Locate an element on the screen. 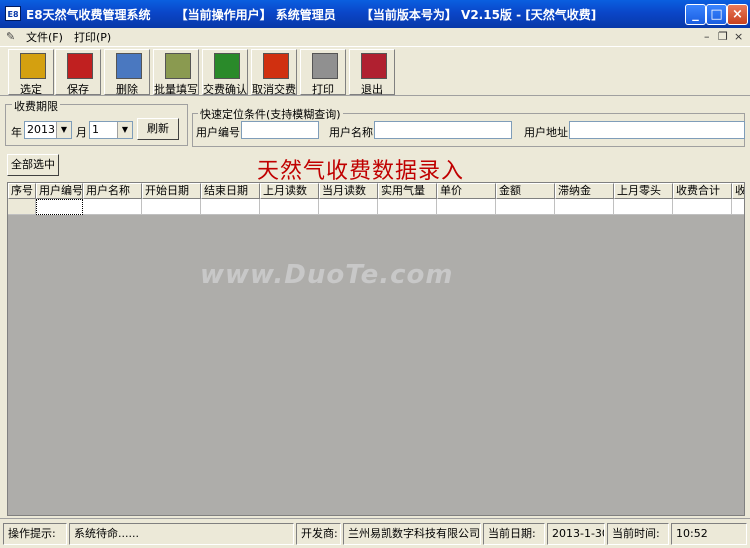 Image resolution: width=750 pixels, height=548 pixels. check-icon is located at coordinates (33, 66).